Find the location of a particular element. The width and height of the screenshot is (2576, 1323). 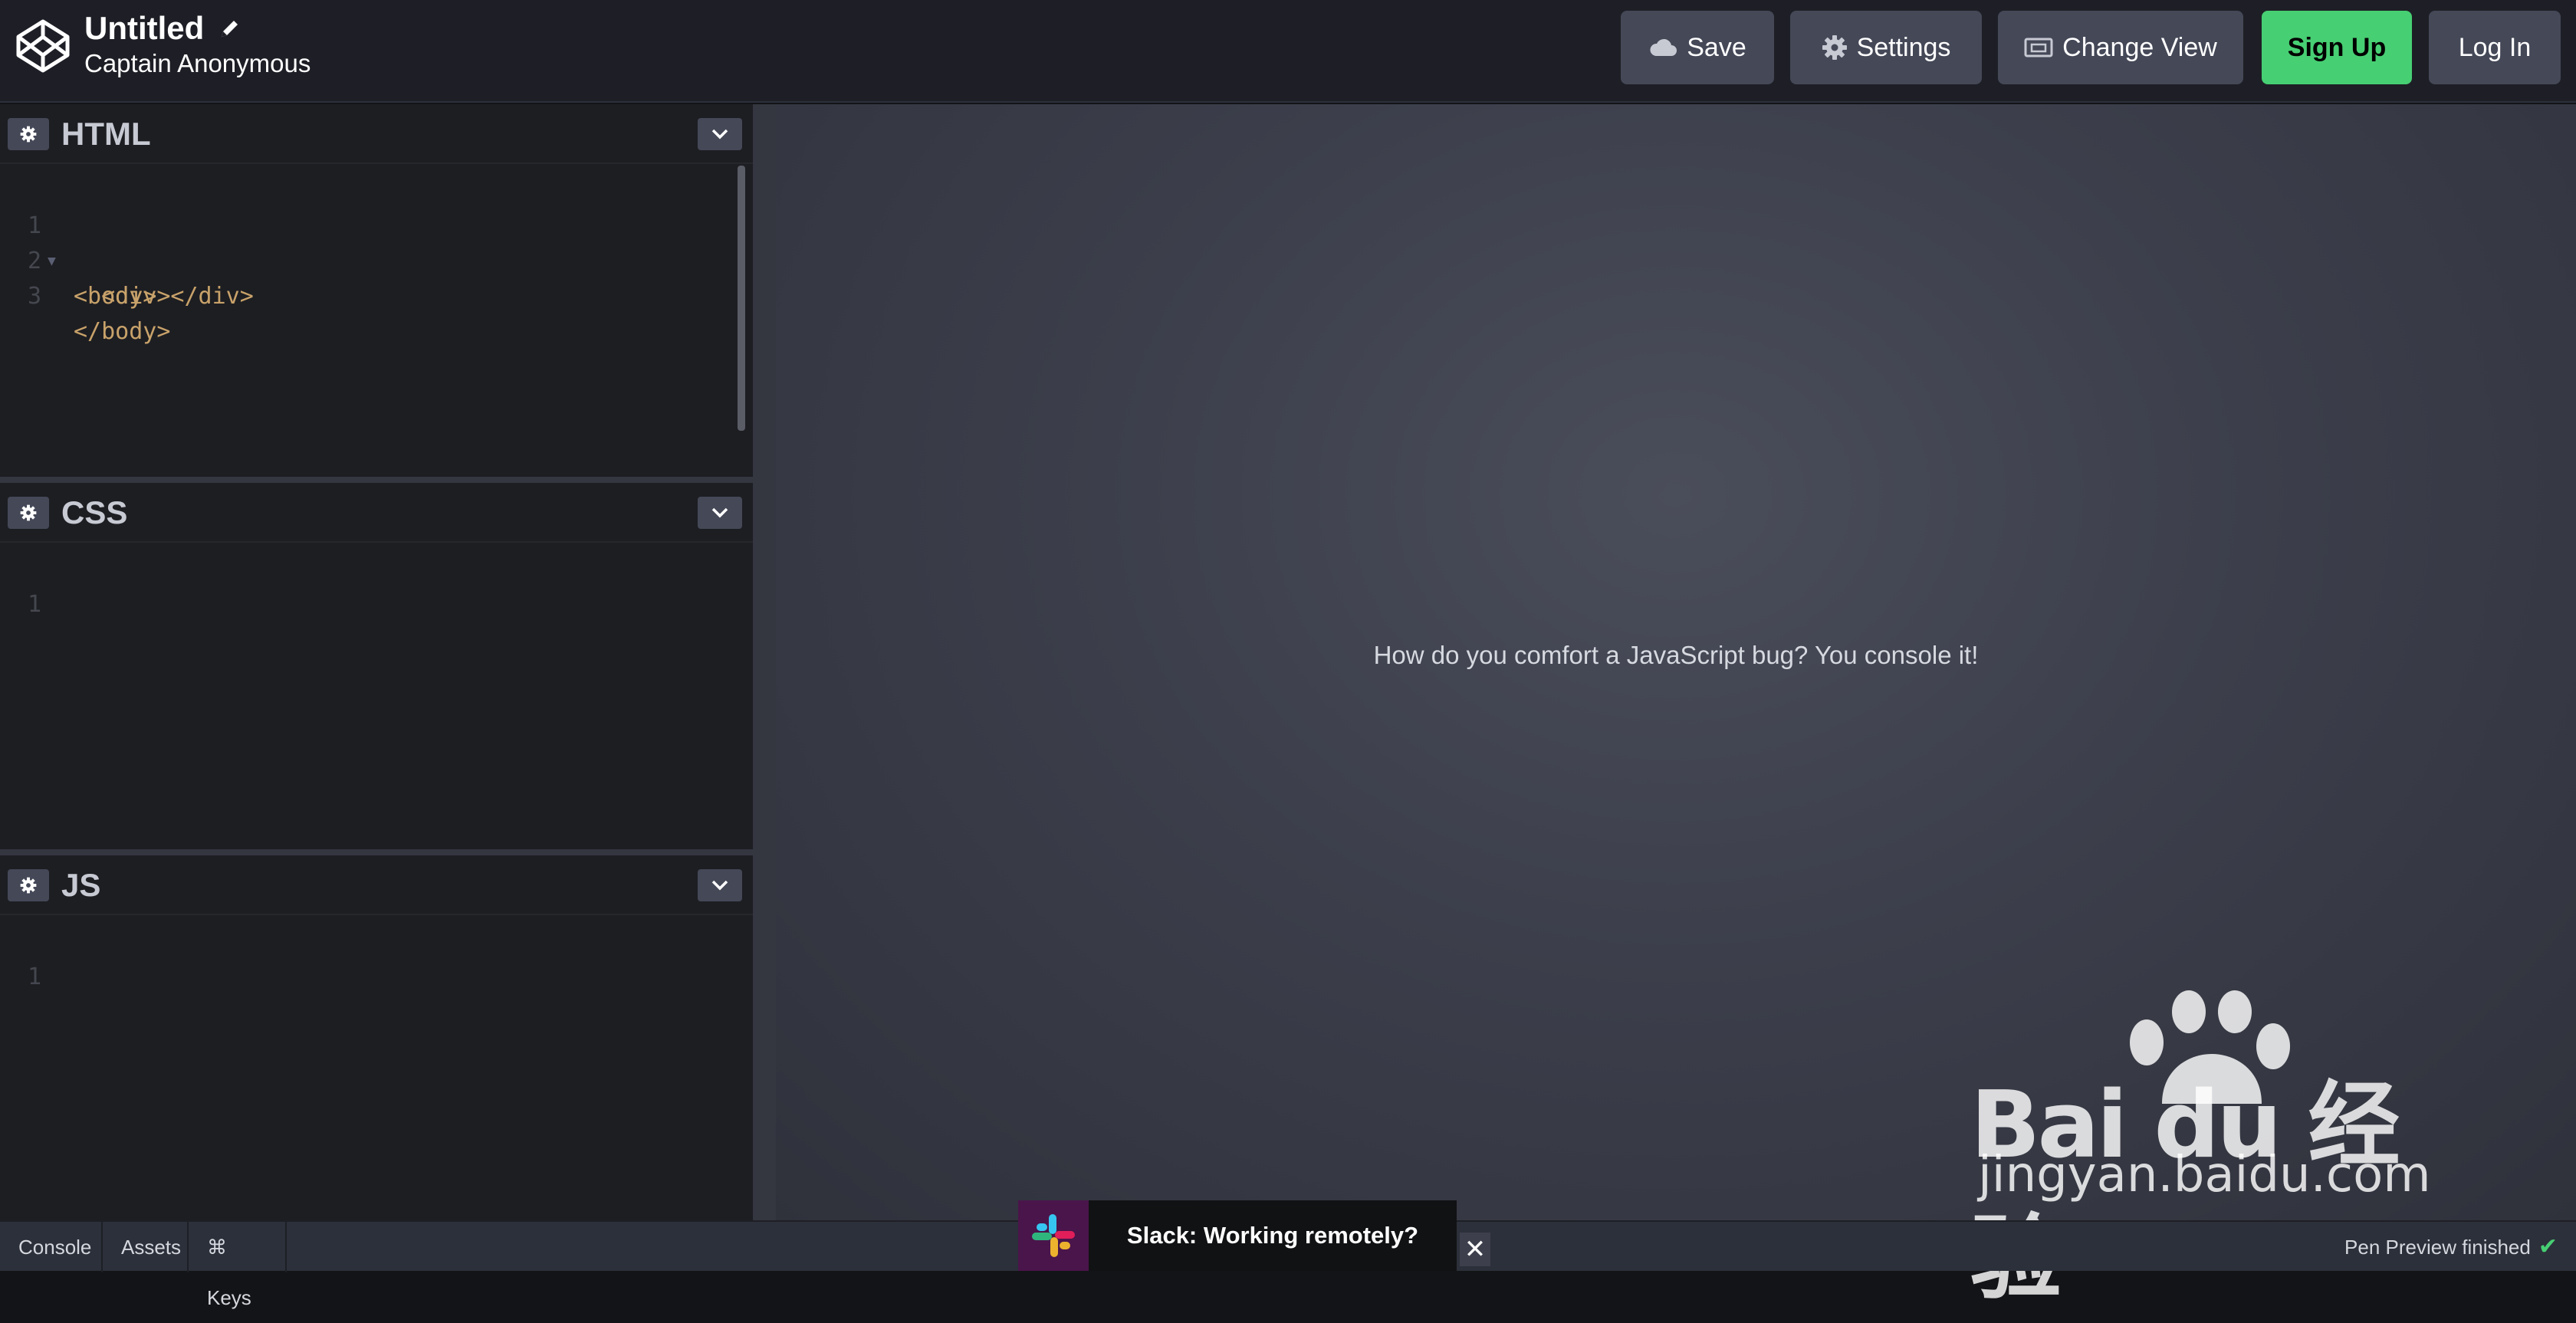

js-editor: JS 1 is located at coordinates (376, 1037).